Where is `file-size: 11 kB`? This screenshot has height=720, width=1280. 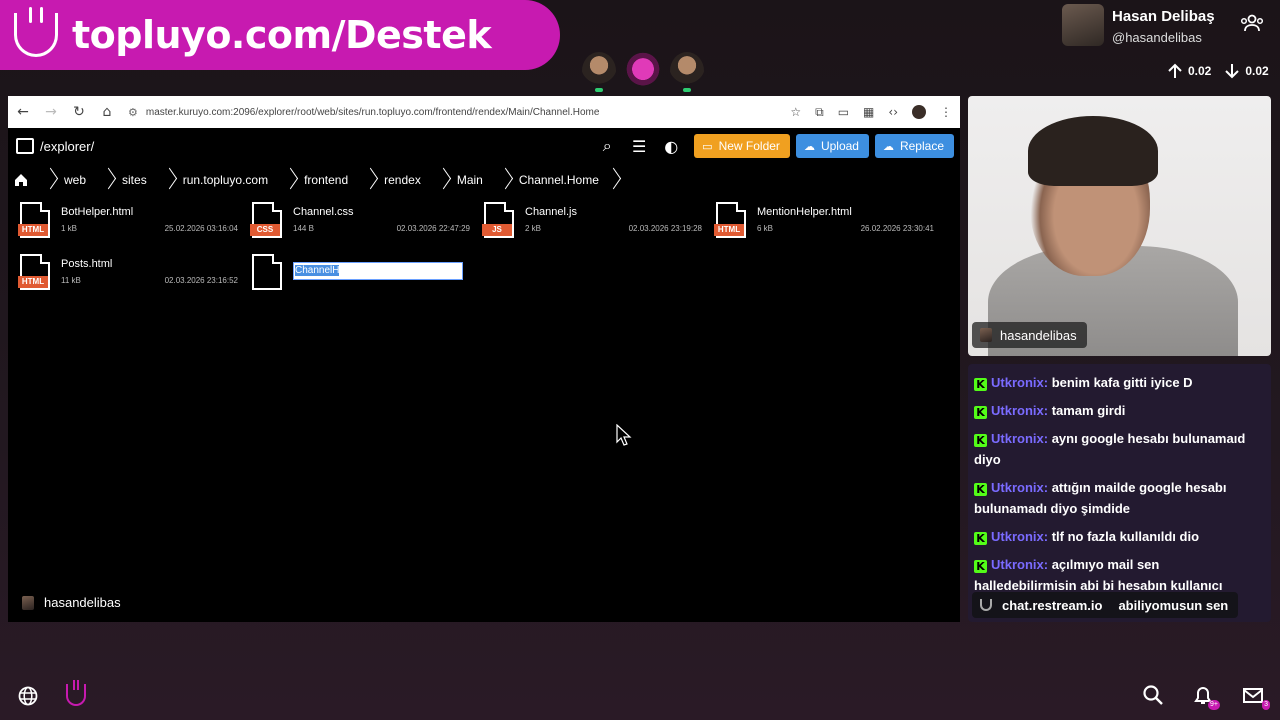
file-size: 11 kB is located at coordinates (71, 280).